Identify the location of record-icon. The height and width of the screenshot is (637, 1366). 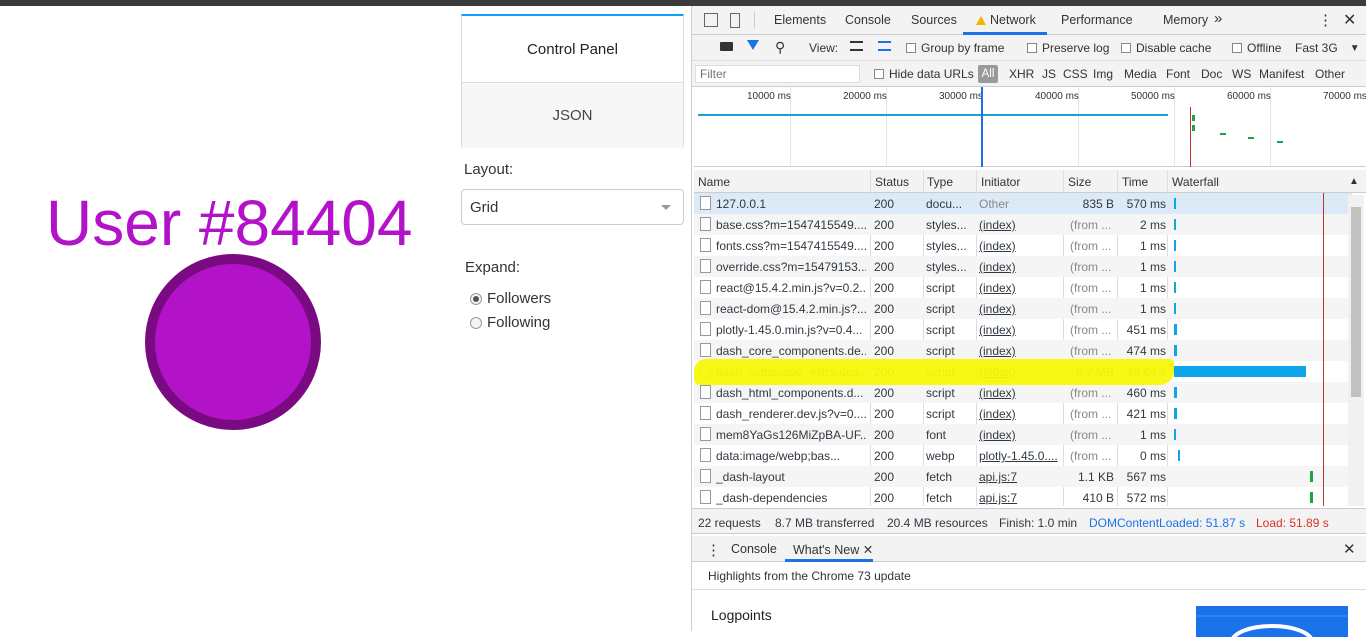
(726, 46).